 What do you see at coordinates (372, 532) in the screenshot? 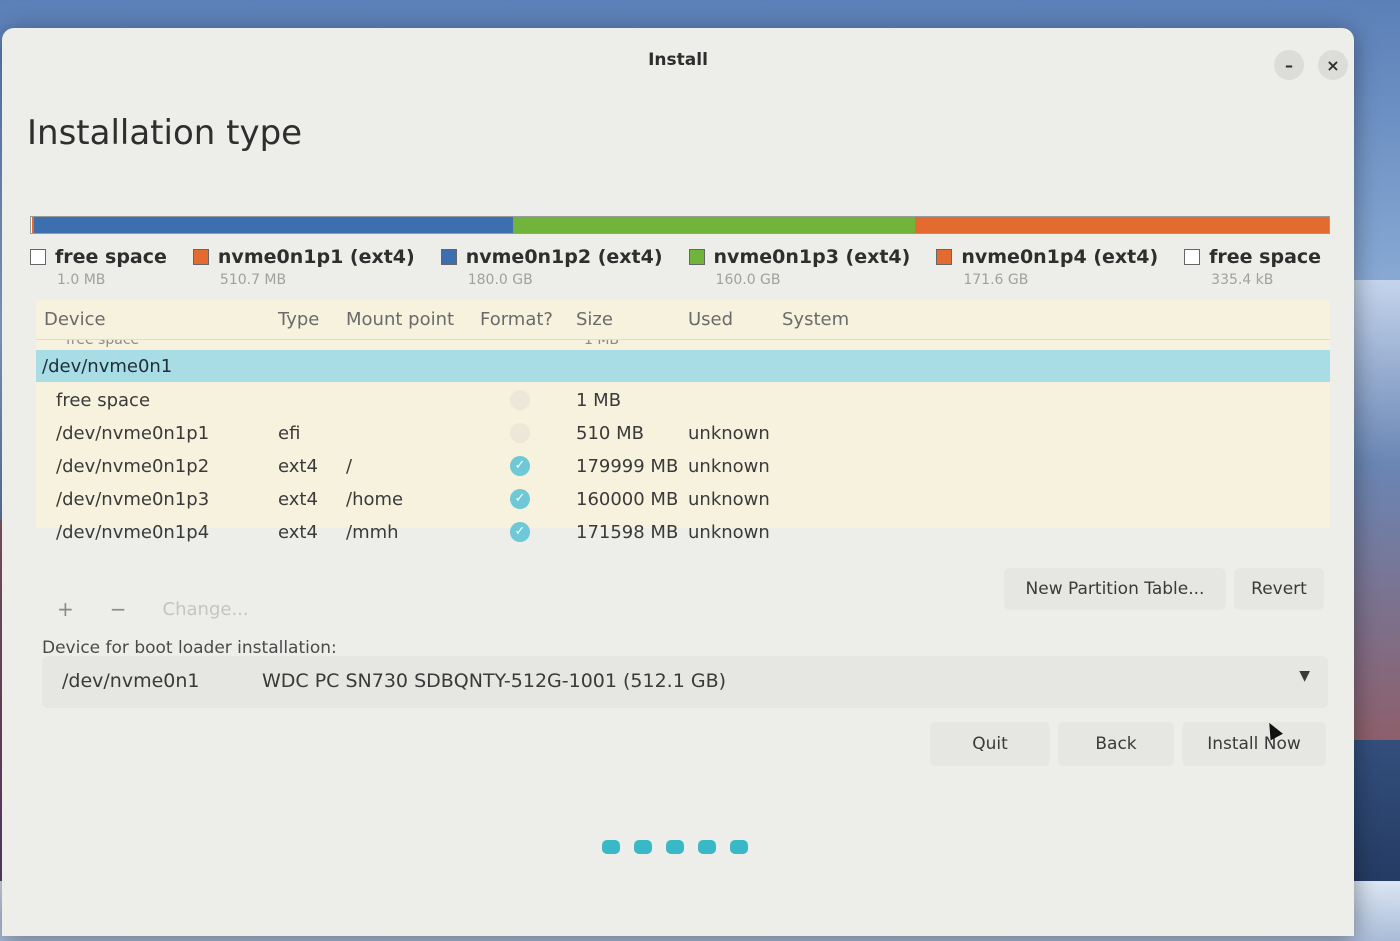
I see `row-mount: /mmh` at bounding box center [372, 532].